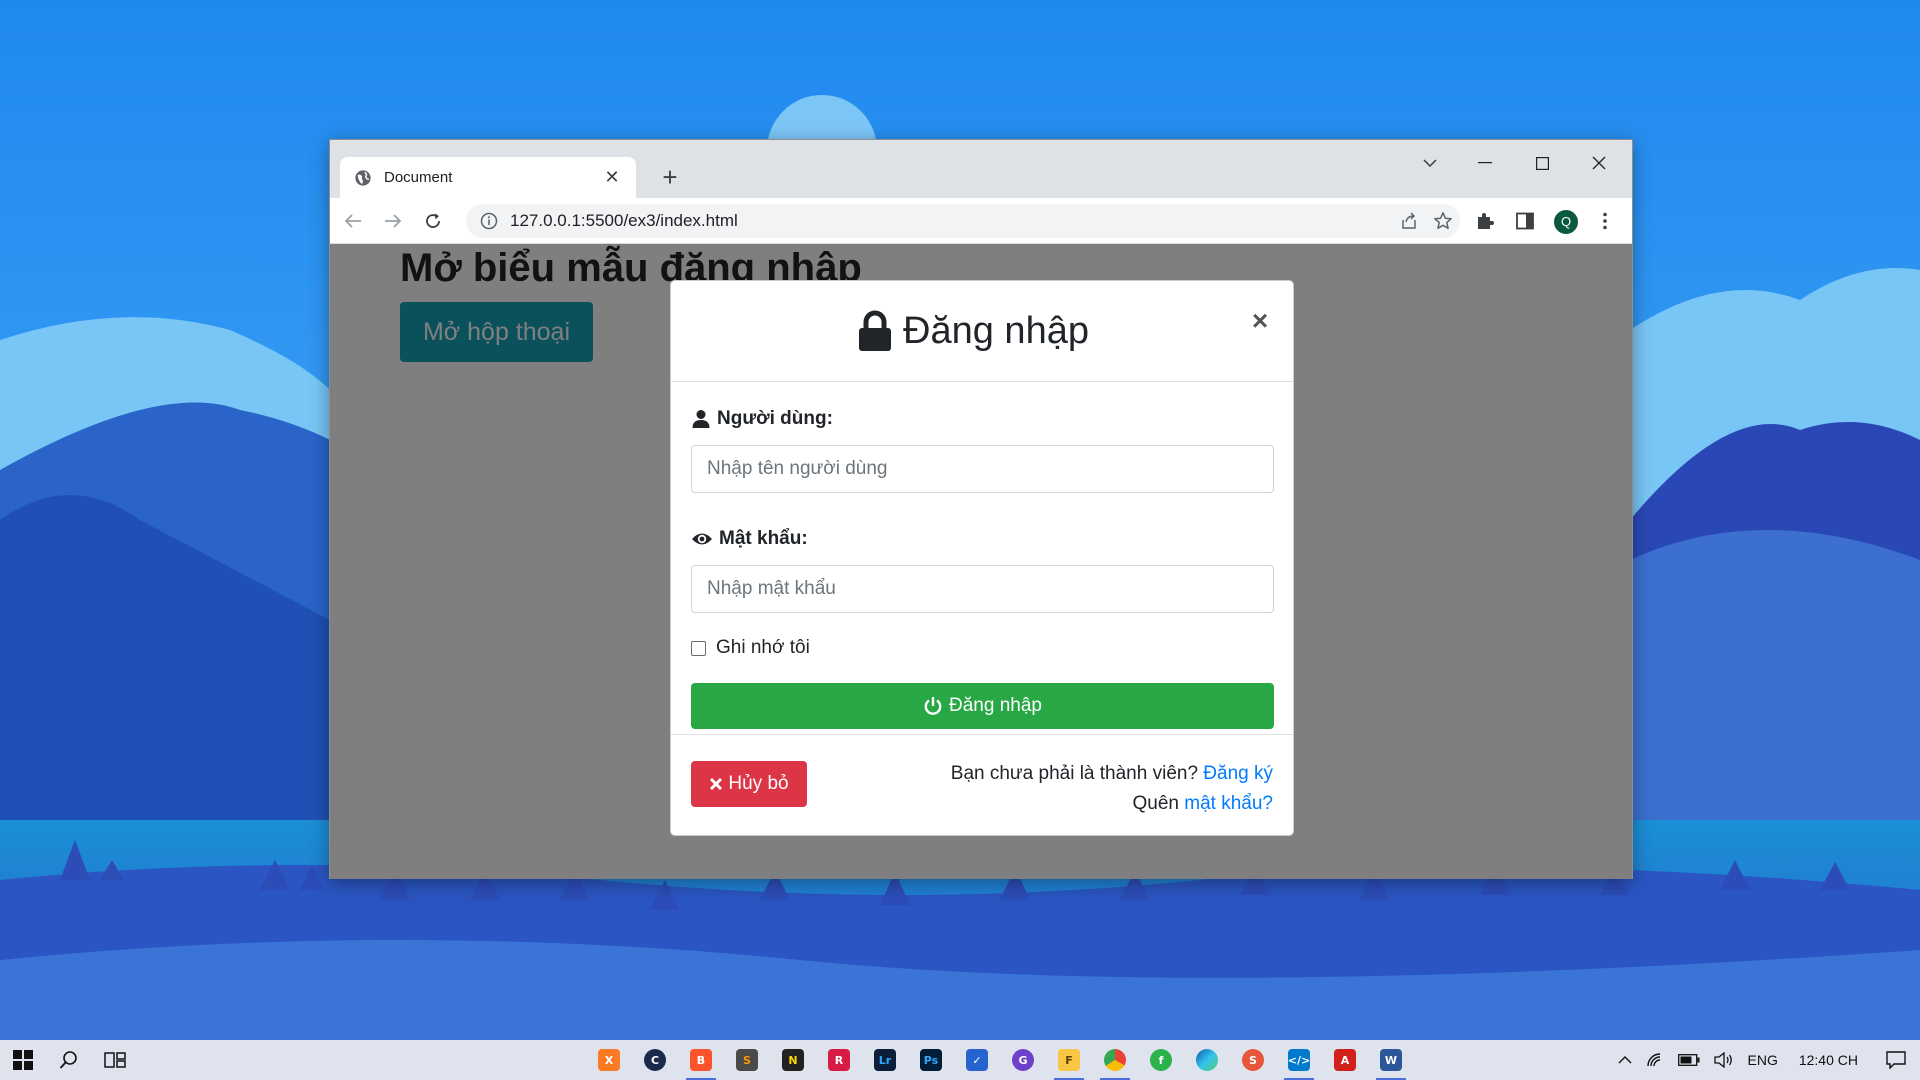  I want to click on eye-icon, so click(702, 539).